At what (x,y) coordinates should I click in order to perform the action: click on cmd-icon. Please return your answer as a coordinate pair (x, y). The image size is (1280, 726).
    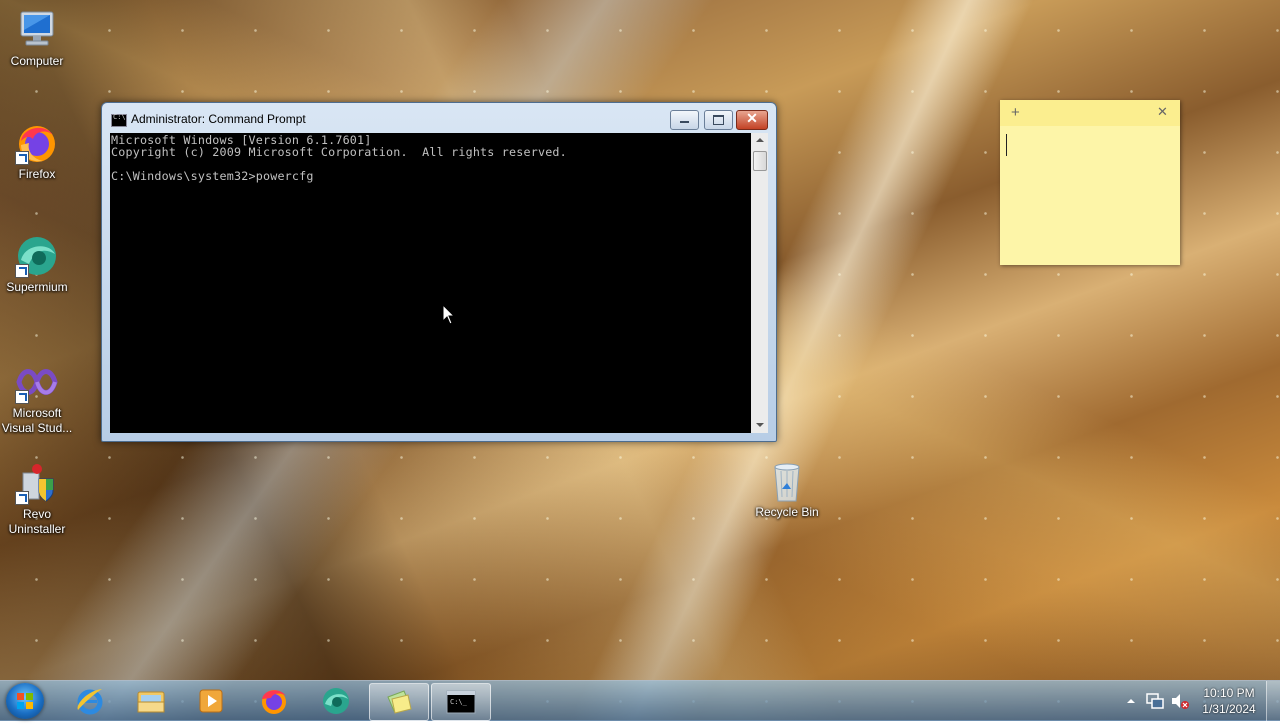
    Looking at the image, I should click on (119, 120).